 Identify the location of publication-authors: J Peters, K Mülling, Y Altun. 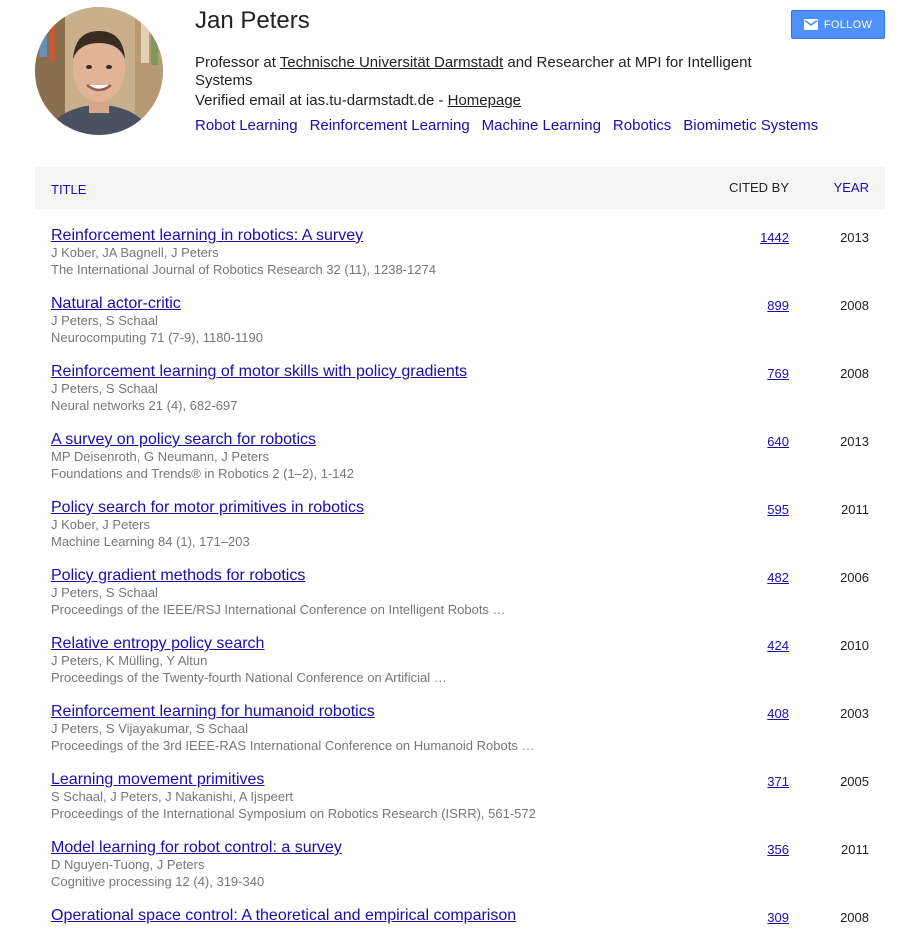
(129, 660).